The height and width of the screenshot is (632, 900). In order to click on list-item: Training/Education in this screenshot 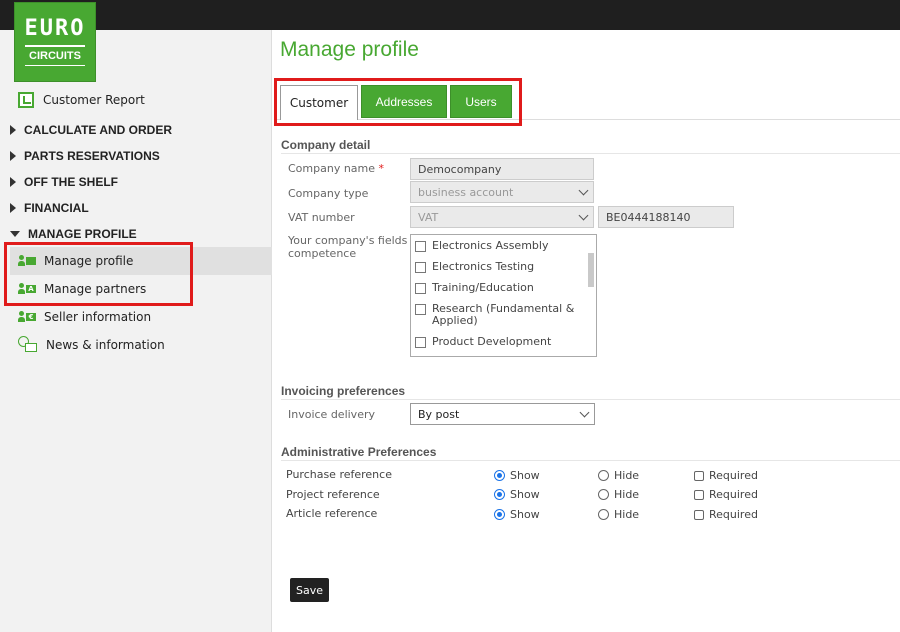, I will do `click(474, 288)`.